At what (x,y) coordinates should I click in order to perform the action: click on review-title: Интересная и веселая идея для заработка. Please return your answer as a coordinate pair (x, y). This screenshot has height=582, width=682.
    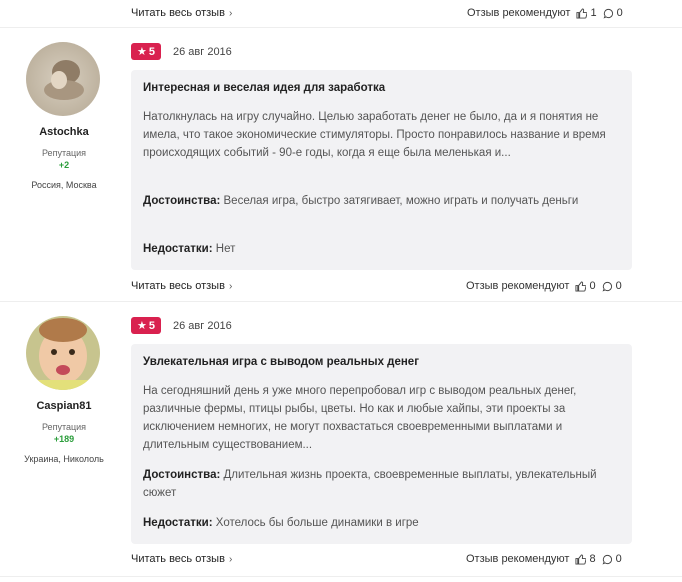
    Looking at the image, I should click on (264, 88).